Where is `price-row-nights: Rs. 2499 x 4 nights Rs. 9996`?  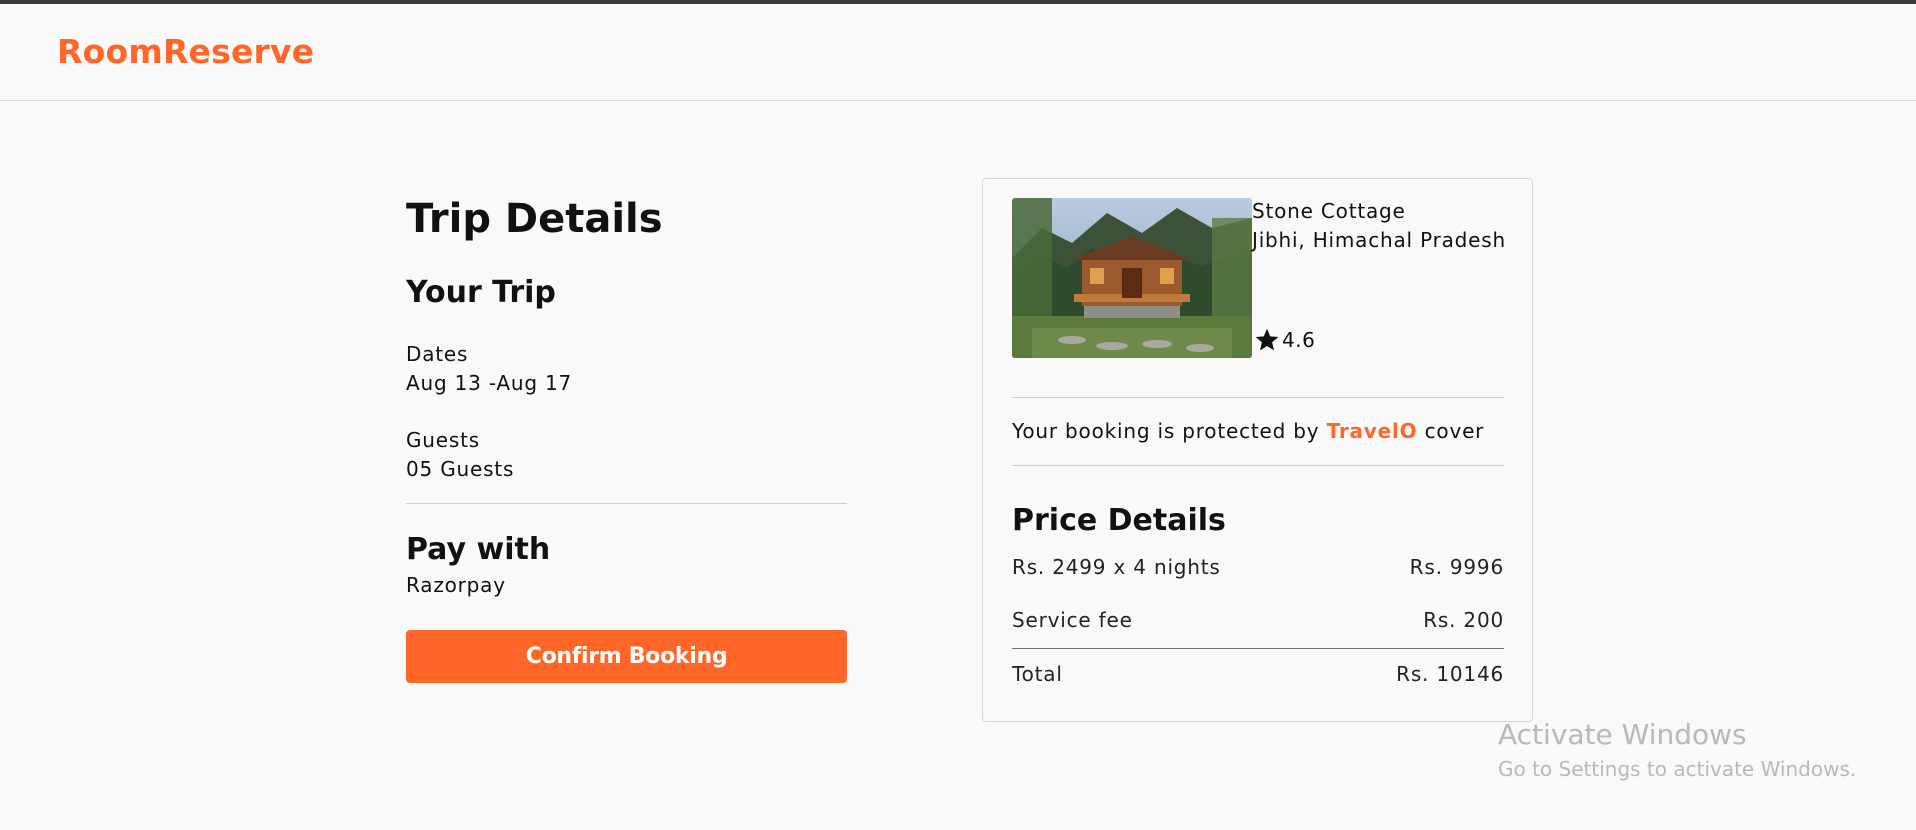 price-row-nights: Rs. 2499 x 4 nights Rs. 9996 is located at coordinates (1258, 567).